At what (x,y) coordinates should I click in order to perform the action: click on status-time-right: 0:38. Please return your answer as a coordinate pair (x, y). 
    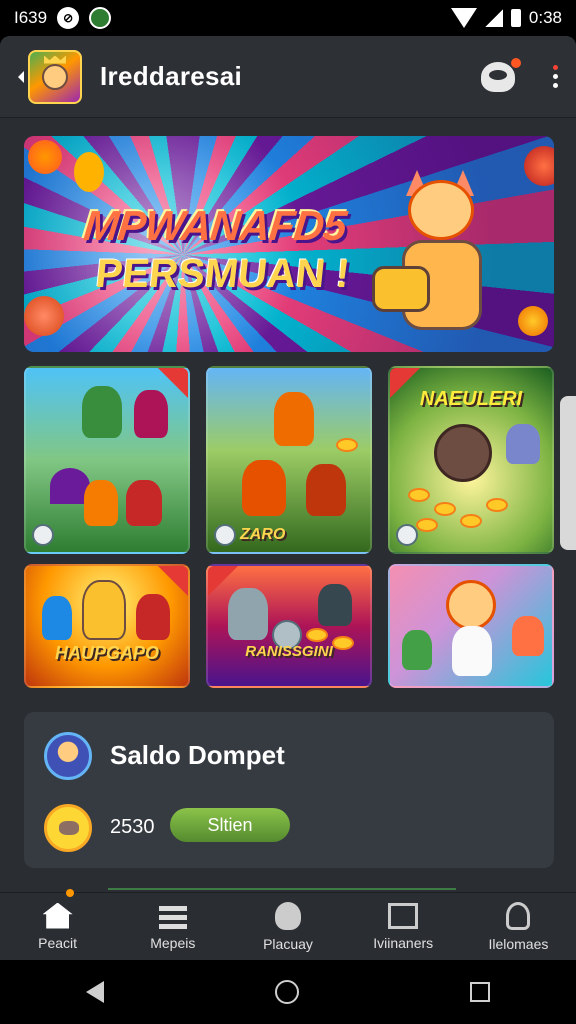
    Looking at the image, I should click on (545, 17).